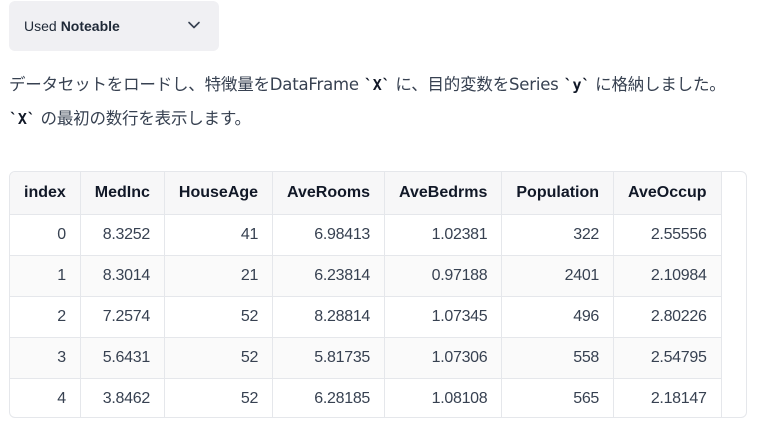  What do you see at coordinates (667, 317) in the screenshot?
I see `table-cell: 2.80226` at bounding box center [667, 317].